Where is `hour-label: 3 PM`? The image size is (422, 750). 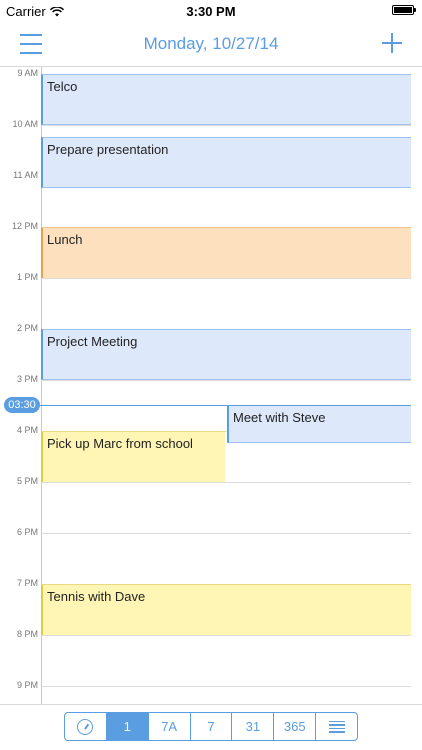
hour-label: 3 PM is located at coordinates (27, 379).